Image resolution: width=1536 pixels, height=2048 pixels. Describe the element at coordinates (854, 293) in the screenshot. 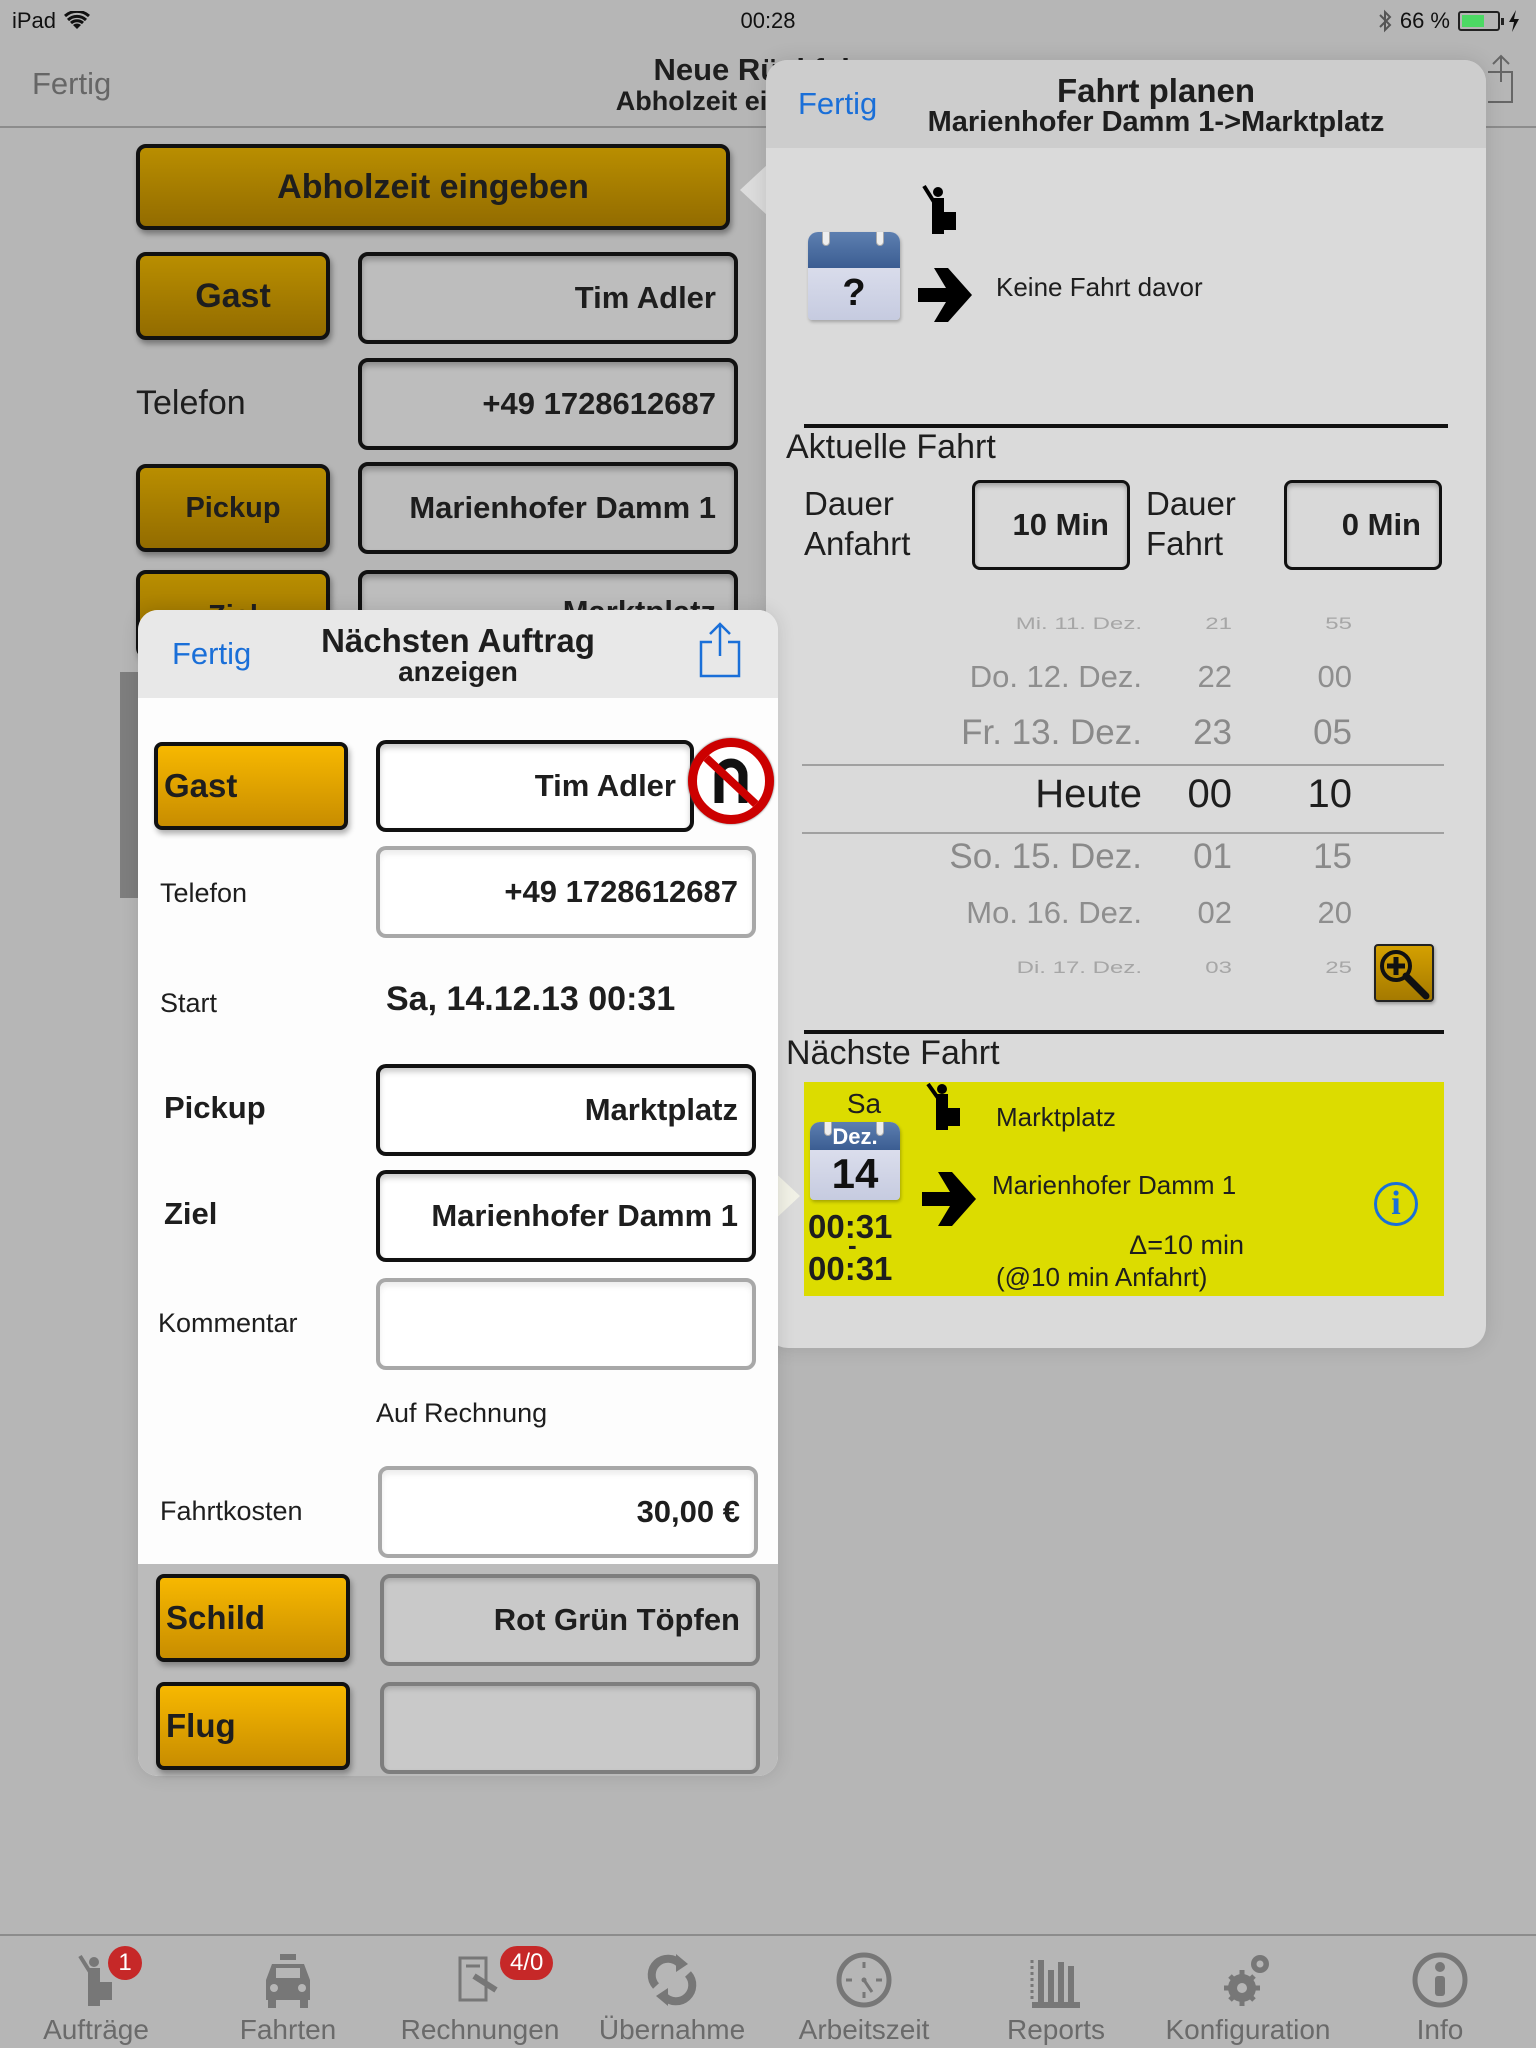

I see `calendar-placeholder: ?` at that location.